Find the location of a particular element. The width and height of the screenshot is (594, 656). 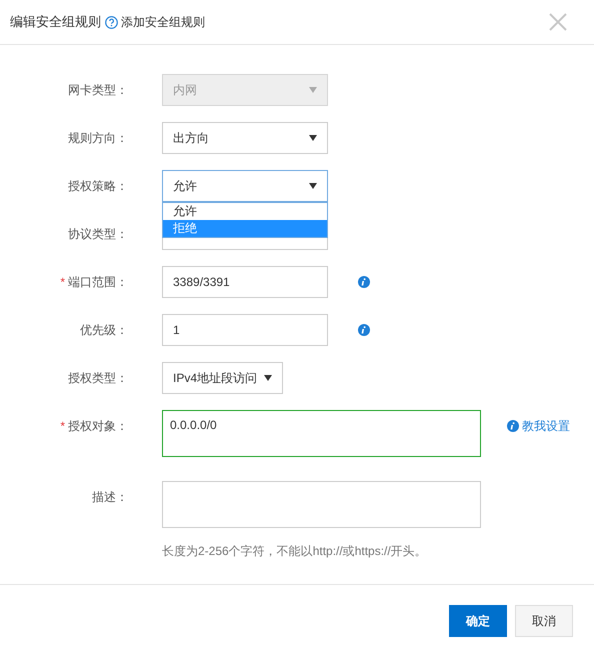

text-area: 0.0.0.0/0 is located at coordinates (321, 433).